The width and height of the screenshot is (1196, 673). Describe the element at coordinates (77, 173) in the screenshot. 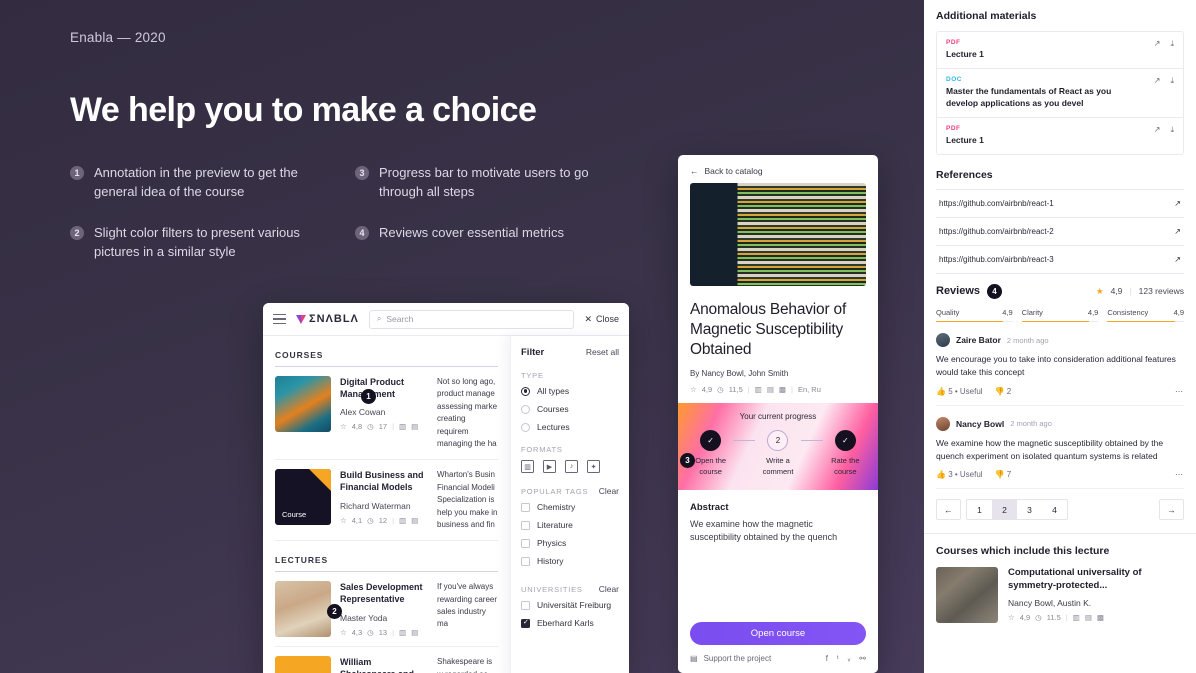

I see `point-number: 1` at that location.